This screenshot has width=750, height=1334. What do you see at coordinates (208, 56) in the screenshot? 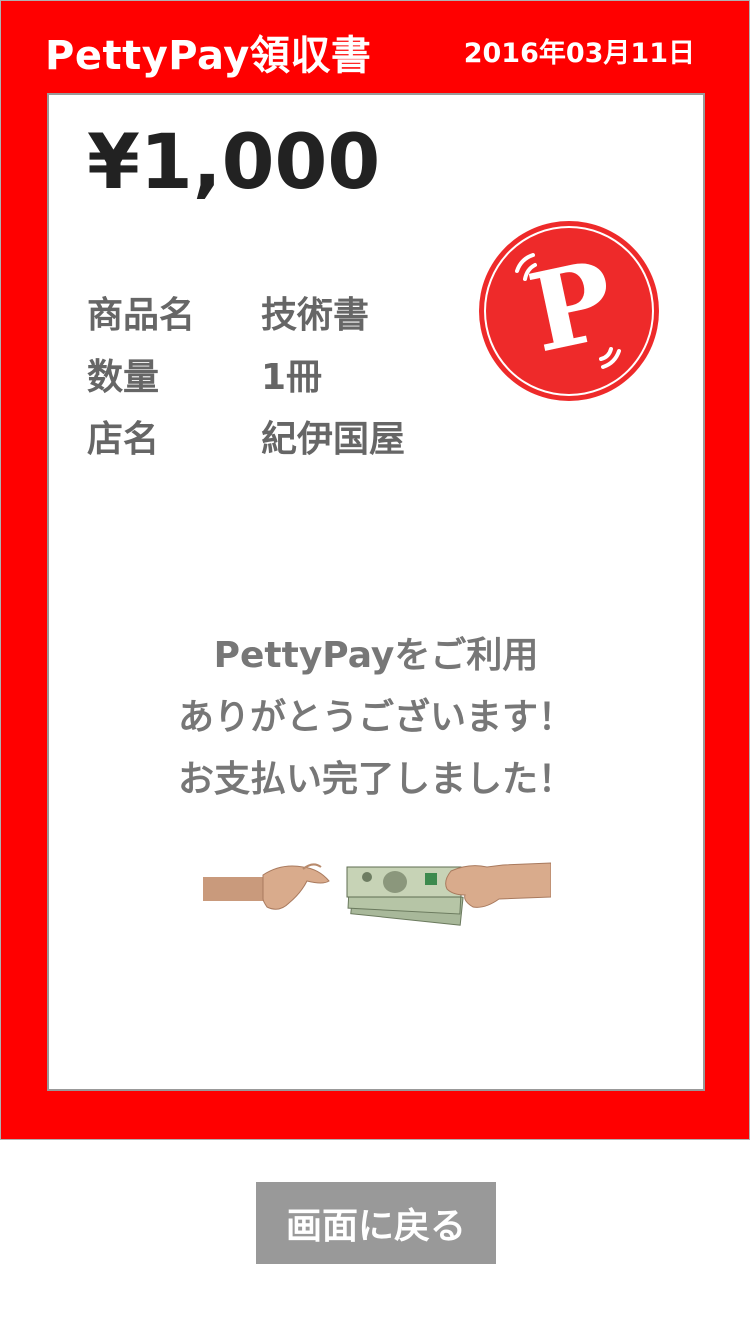
I see `receipt-title: PettyPay領収書` at bounding box center [208, 56].